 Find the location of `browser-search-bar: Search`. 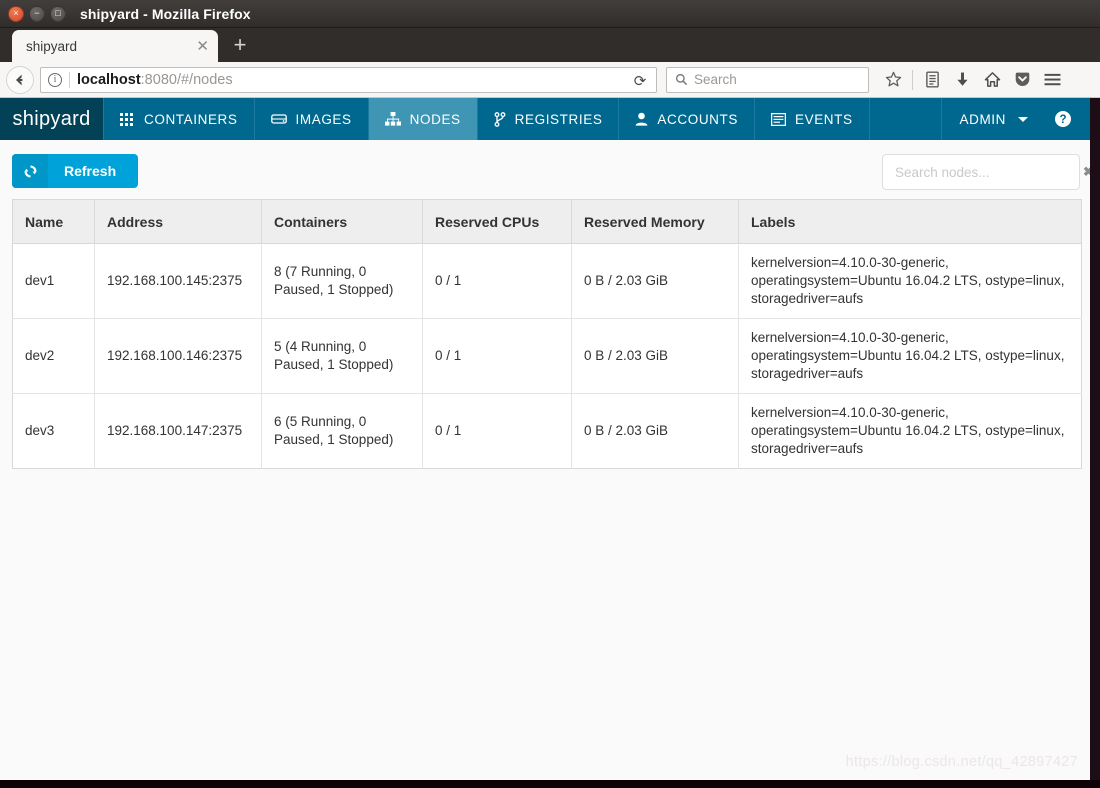

browser-search-bar: Search is located at coordinates (767, 79).